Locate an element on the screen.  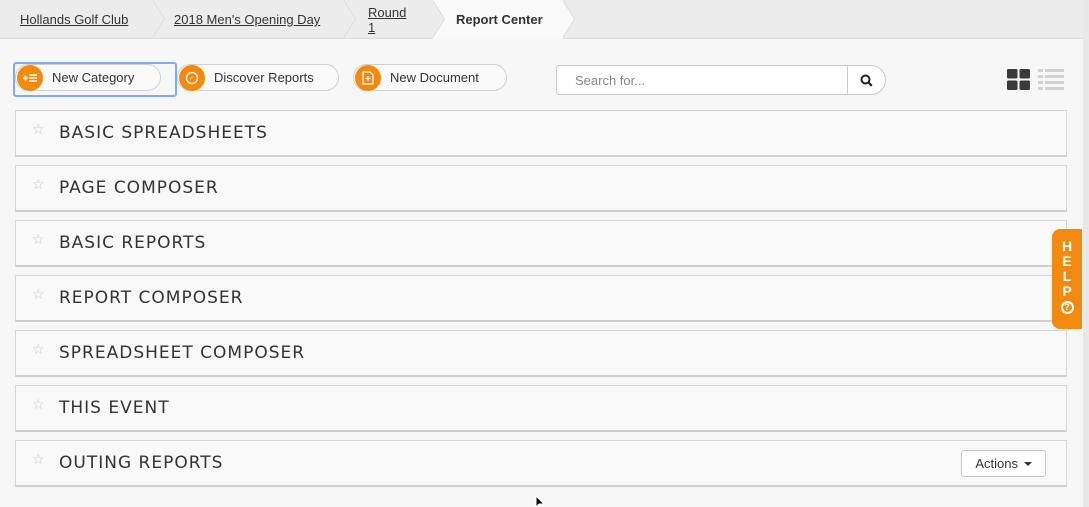
category-row: ☆ REPORT COMPOSER is located at coordinates (541, 298).